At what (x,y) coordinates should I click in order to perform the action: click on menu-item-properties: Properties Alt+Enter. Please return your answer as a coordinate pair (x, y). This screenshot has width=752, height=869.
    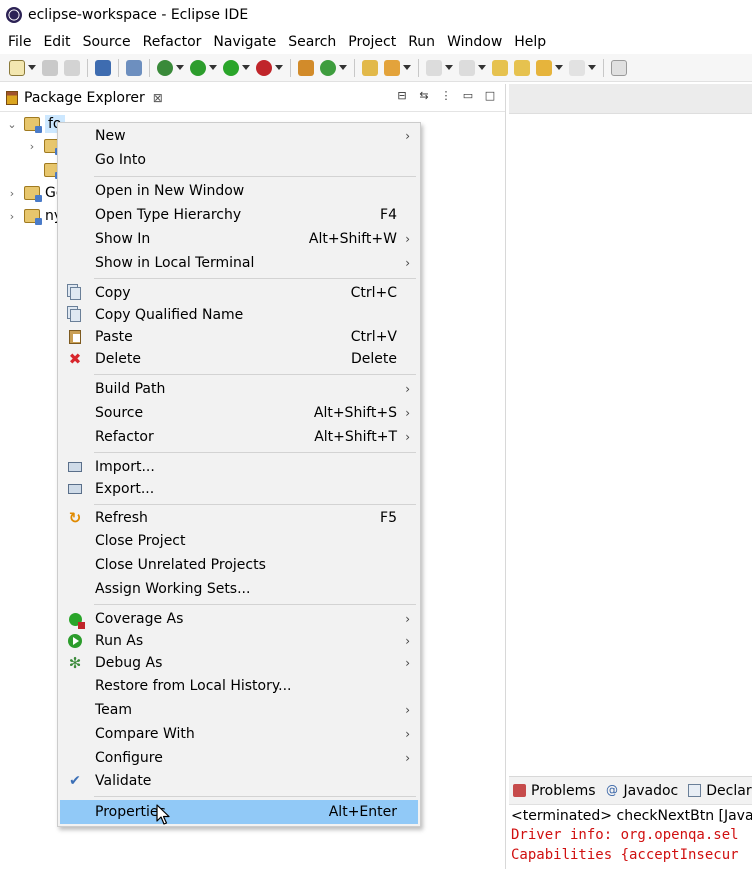
    Looking at the image, I should click on (239, 812).